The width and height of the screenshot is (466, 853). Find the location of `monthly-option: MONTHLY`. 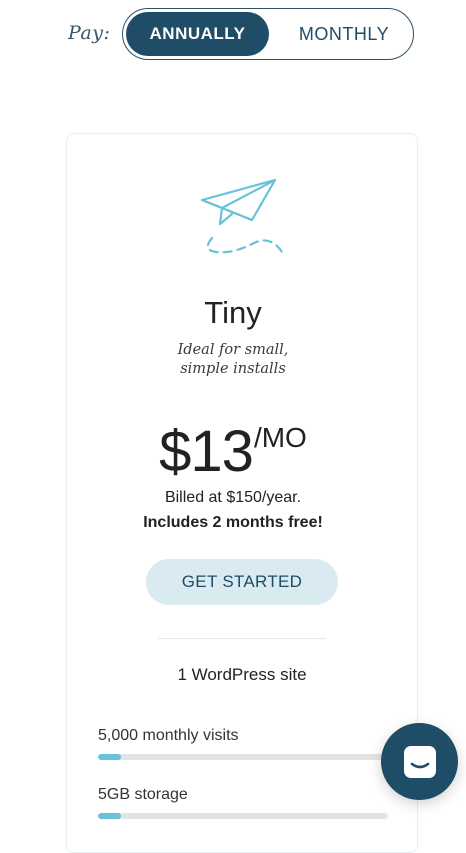

monthly-option: MONTHLY is located at coordinates (344, 34).